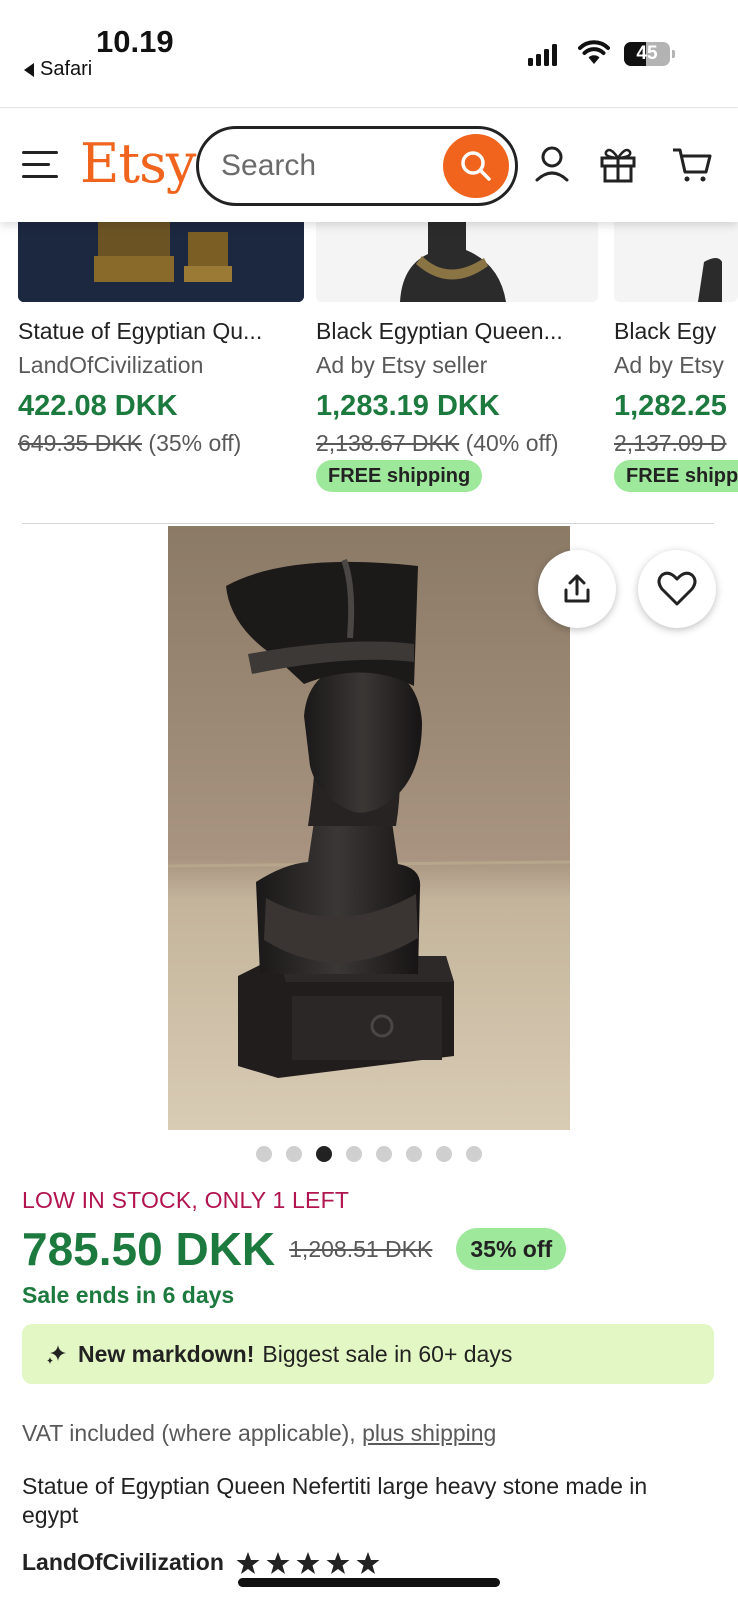  I want to click on status-bar: 10.19 Safari 45, so click(369, 54).